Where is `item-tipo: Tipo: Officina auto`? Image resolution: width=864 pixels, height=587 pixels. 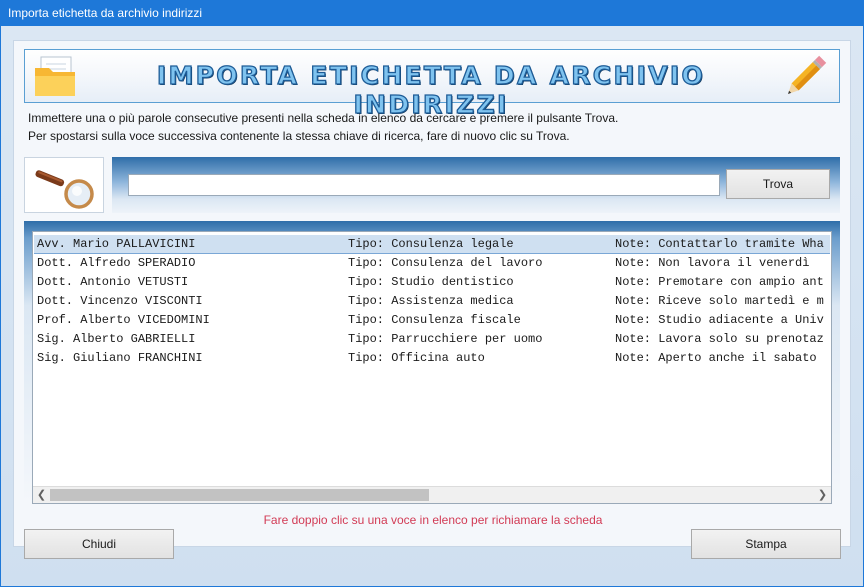 item-tipo: Tipo: Officina auto is located at coordinates (416, 358).